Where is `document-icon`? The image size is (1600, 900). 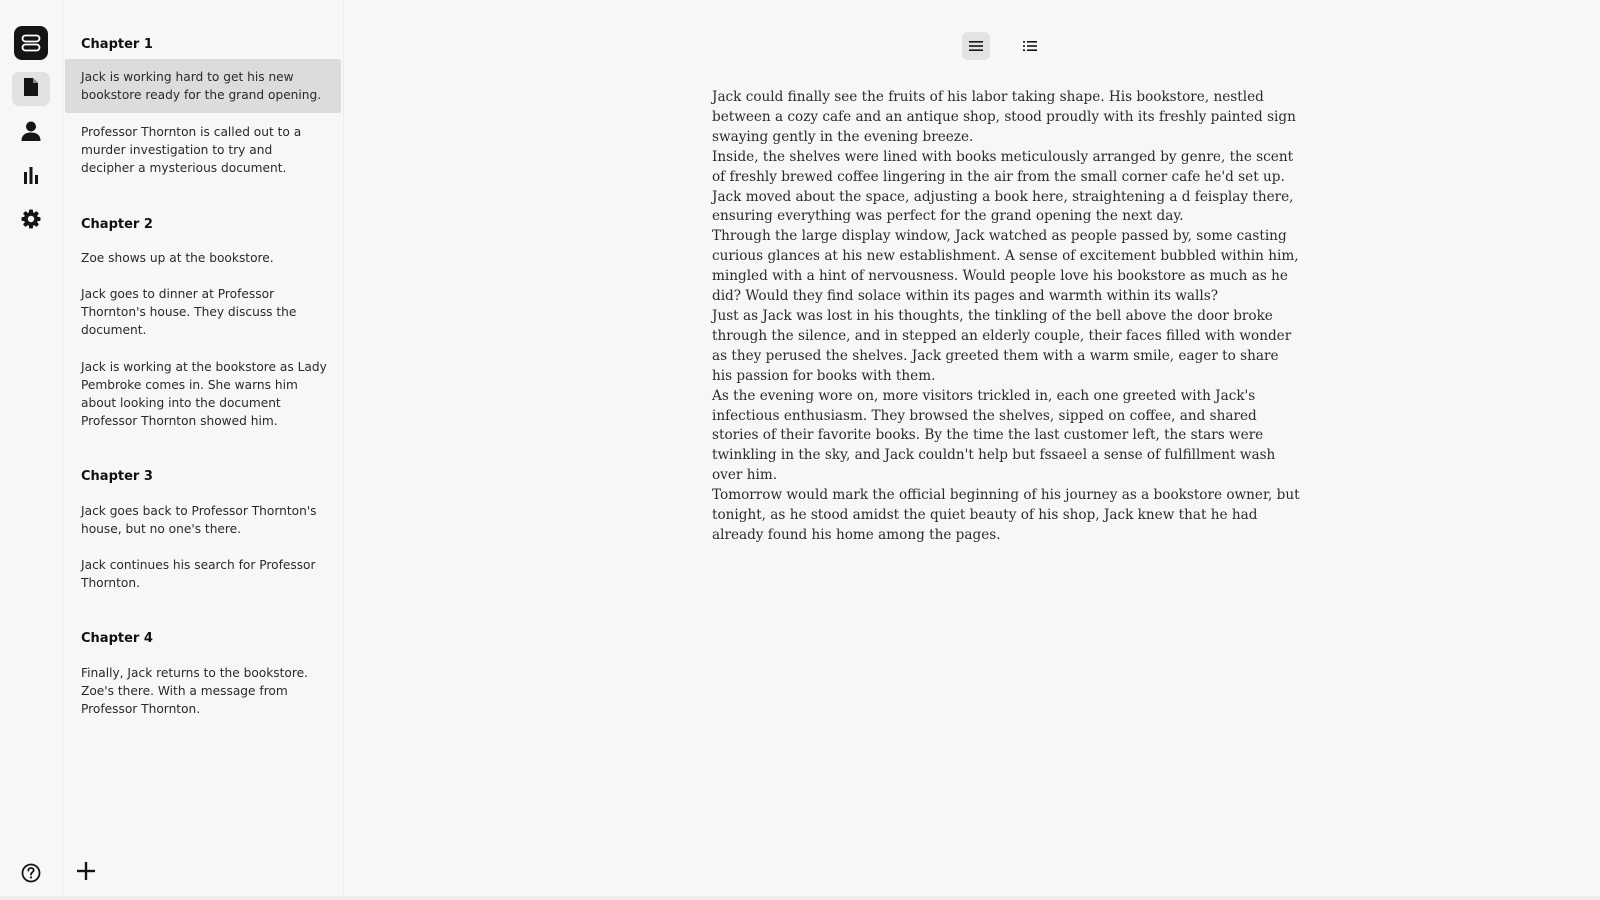 document-icon is located at coordinates (31, 89).